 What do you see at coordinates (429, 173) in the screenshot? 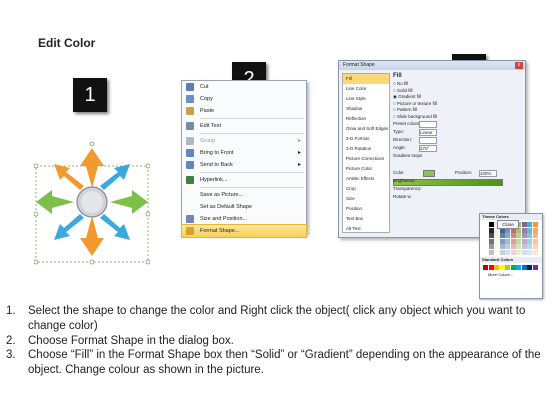
I see `color-picker-button` at bounding box center [429, 173].